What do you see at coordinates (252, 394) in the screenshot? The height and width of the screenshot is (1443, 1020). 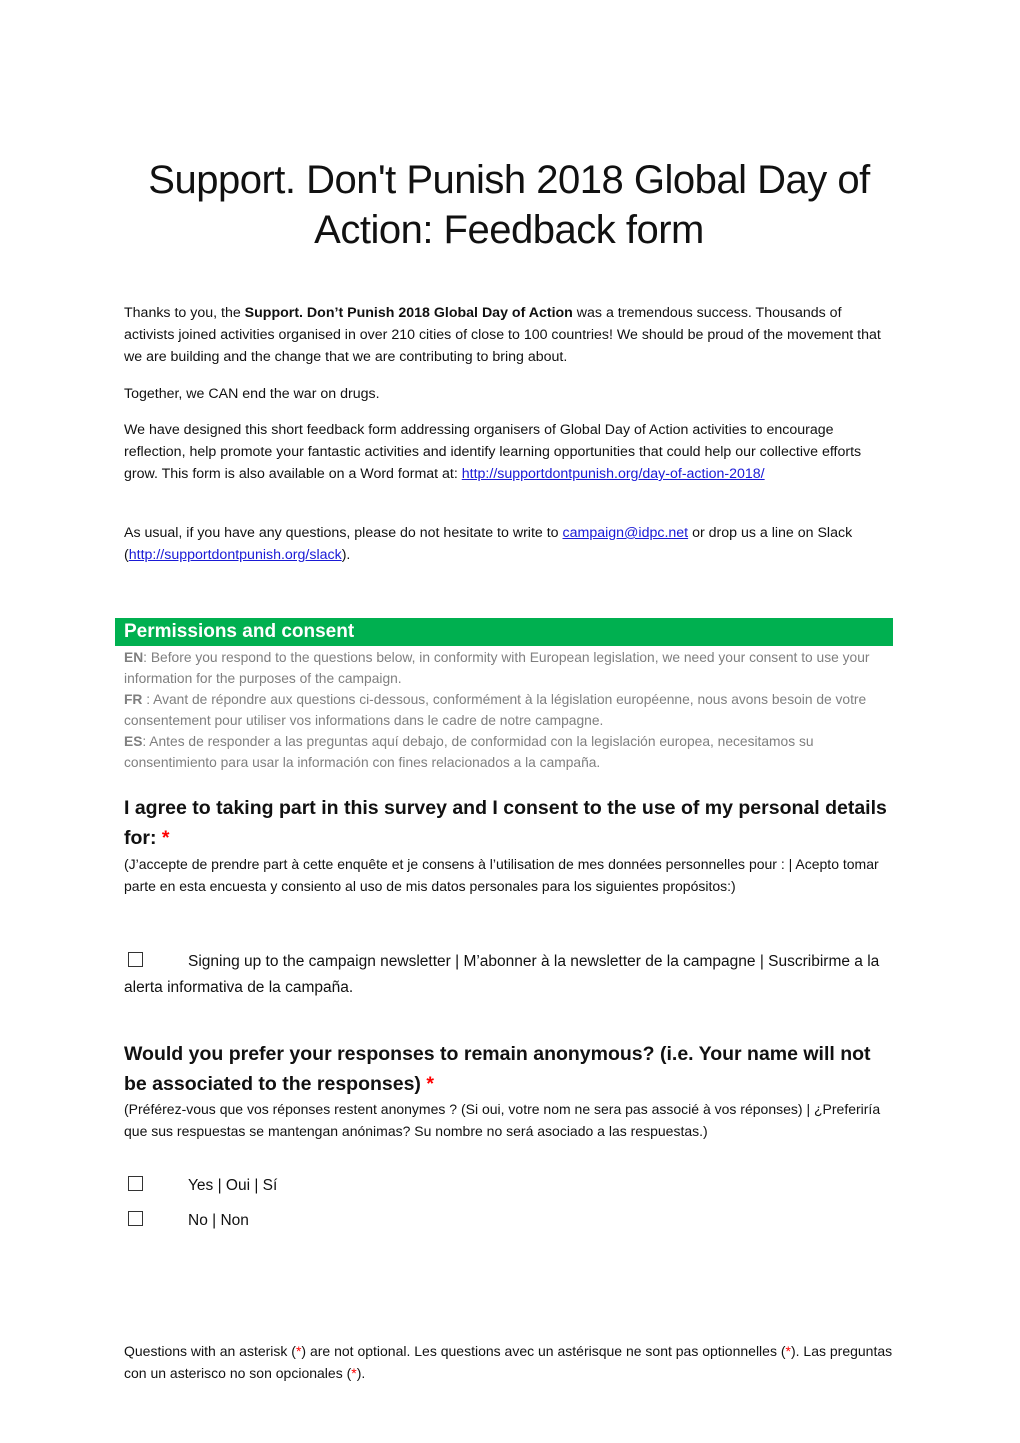 I see `intro-paragraph-2: Together, we CAN end the war on drugs.` at bounding box center [252, 394].